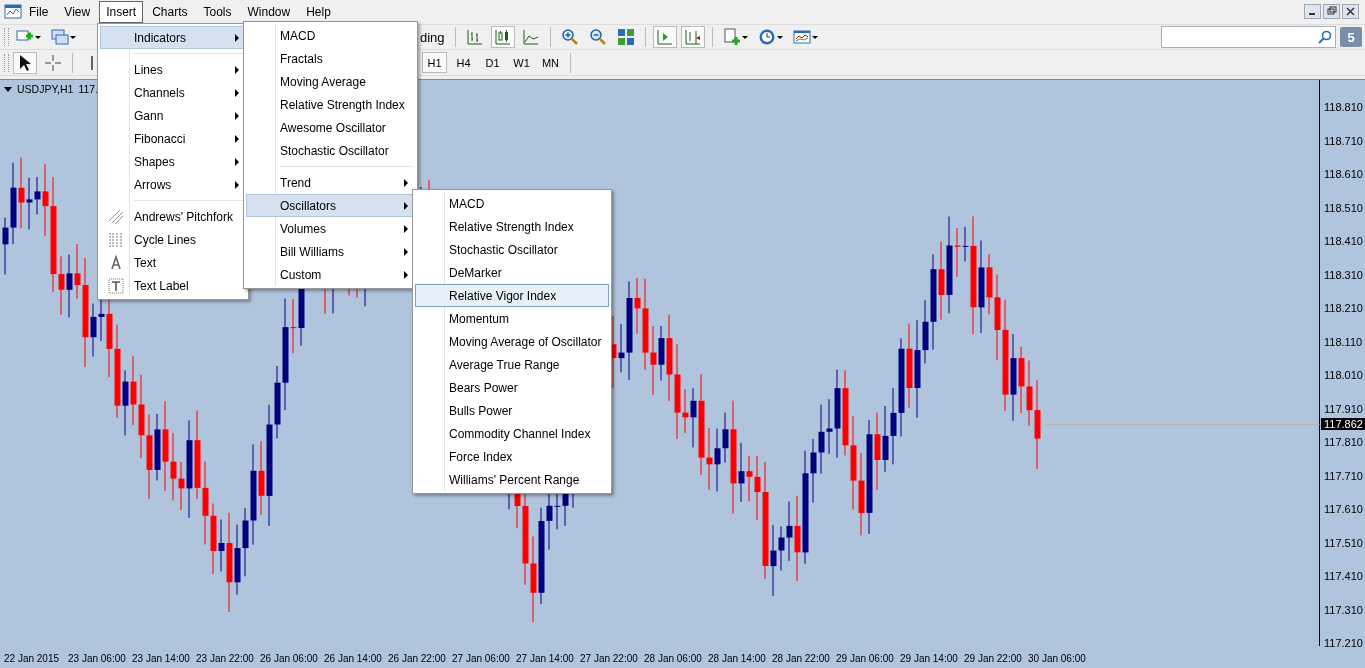  Describe the element at coordinates (116, 262) in the screenshot. I see `text-icon` at that location.